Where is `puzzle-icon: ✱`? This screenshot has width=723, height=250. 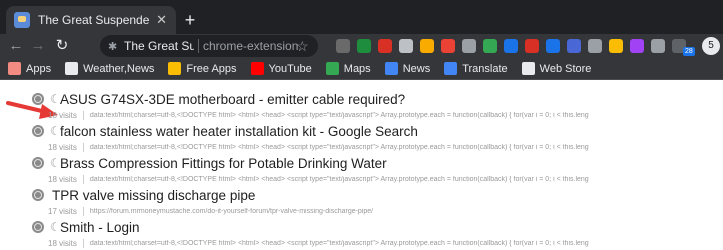
puzzle-icon: ✱ is located at coordinates (113, 46).